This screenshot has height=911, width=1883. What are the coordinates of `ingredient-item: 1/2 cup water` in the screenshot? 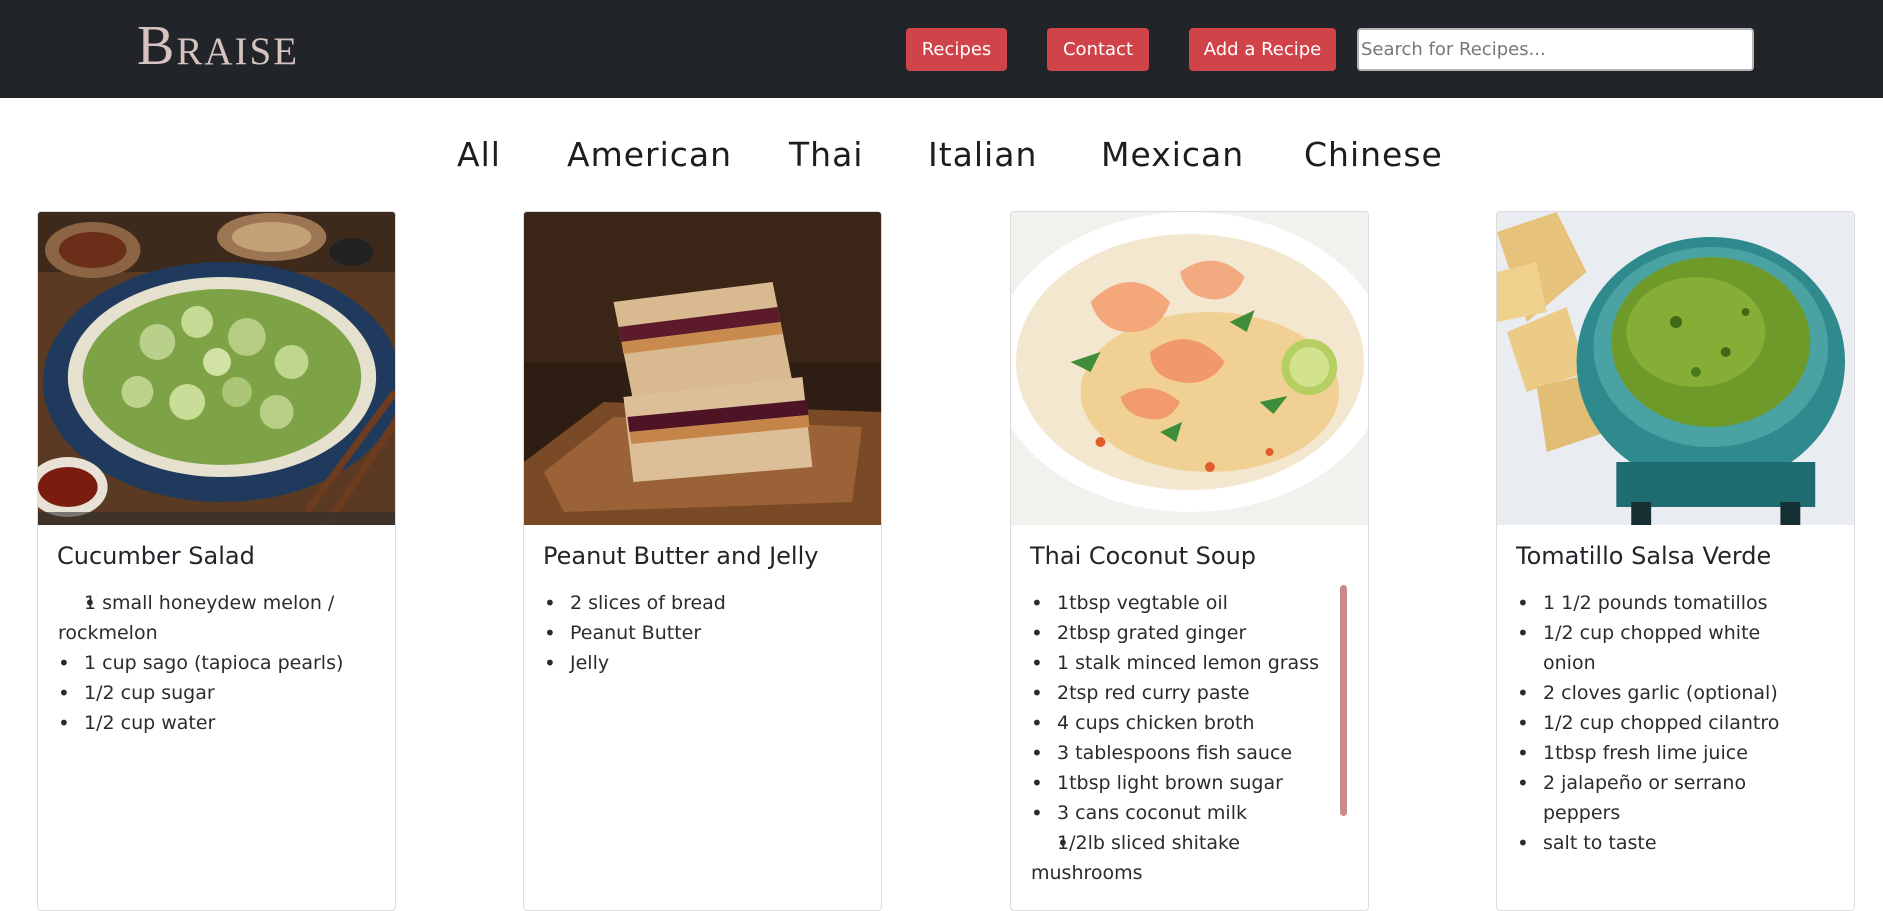 It's located at (208, 723).